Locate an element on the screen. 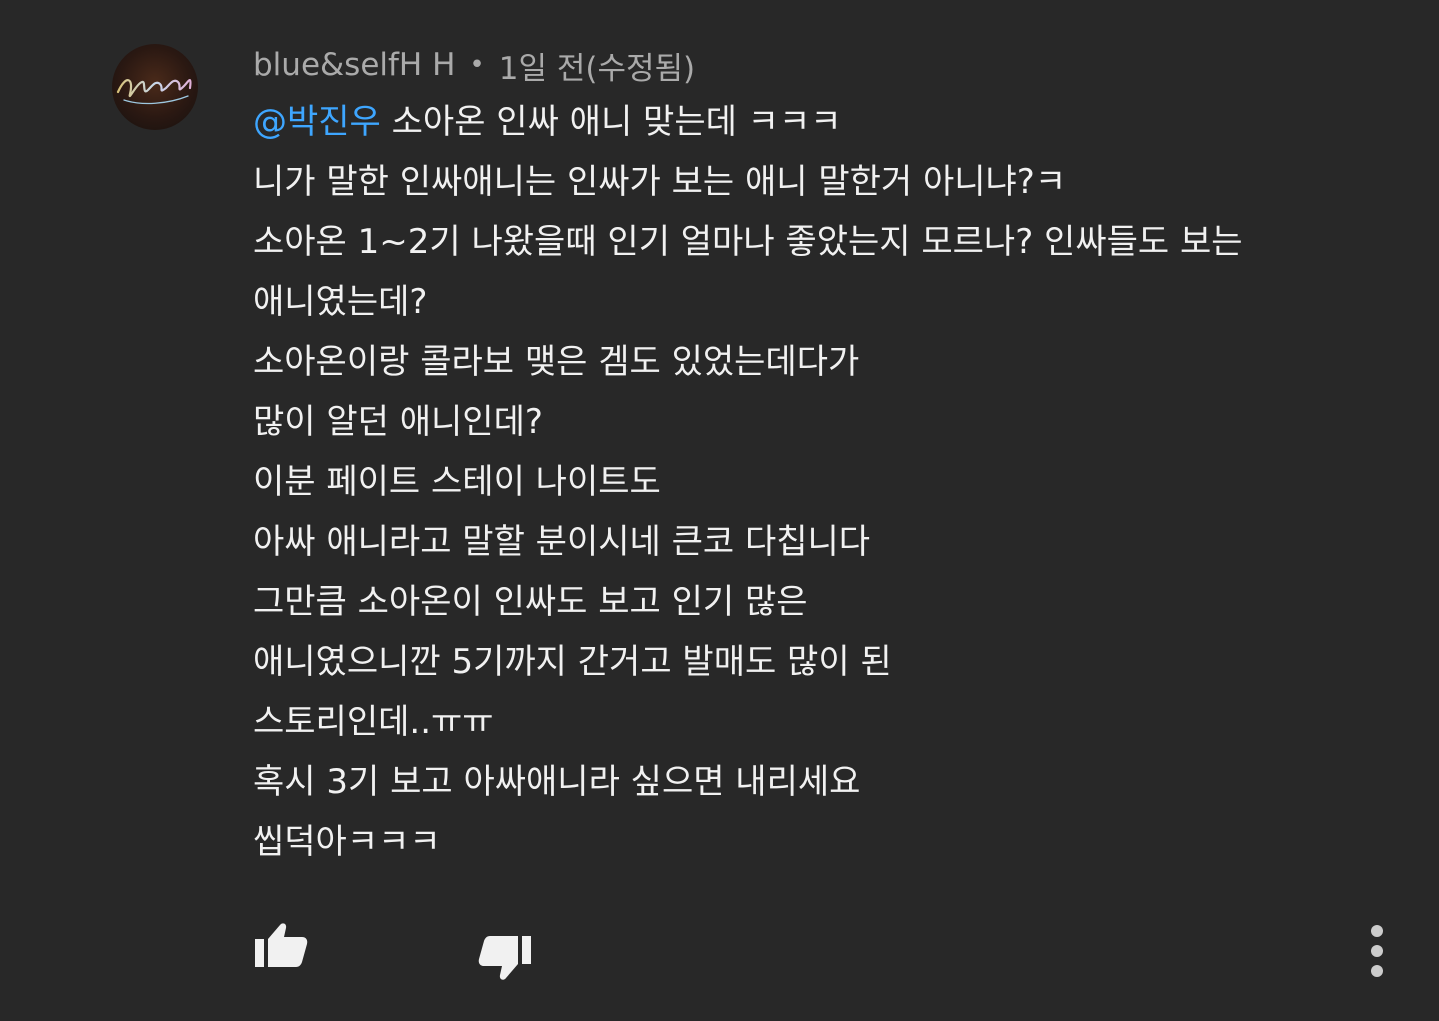 The width and height of the screenshot is (1439, 1021). comment-line: 스토리인데..ㅠㅠ is located at coordinates (373, 722).